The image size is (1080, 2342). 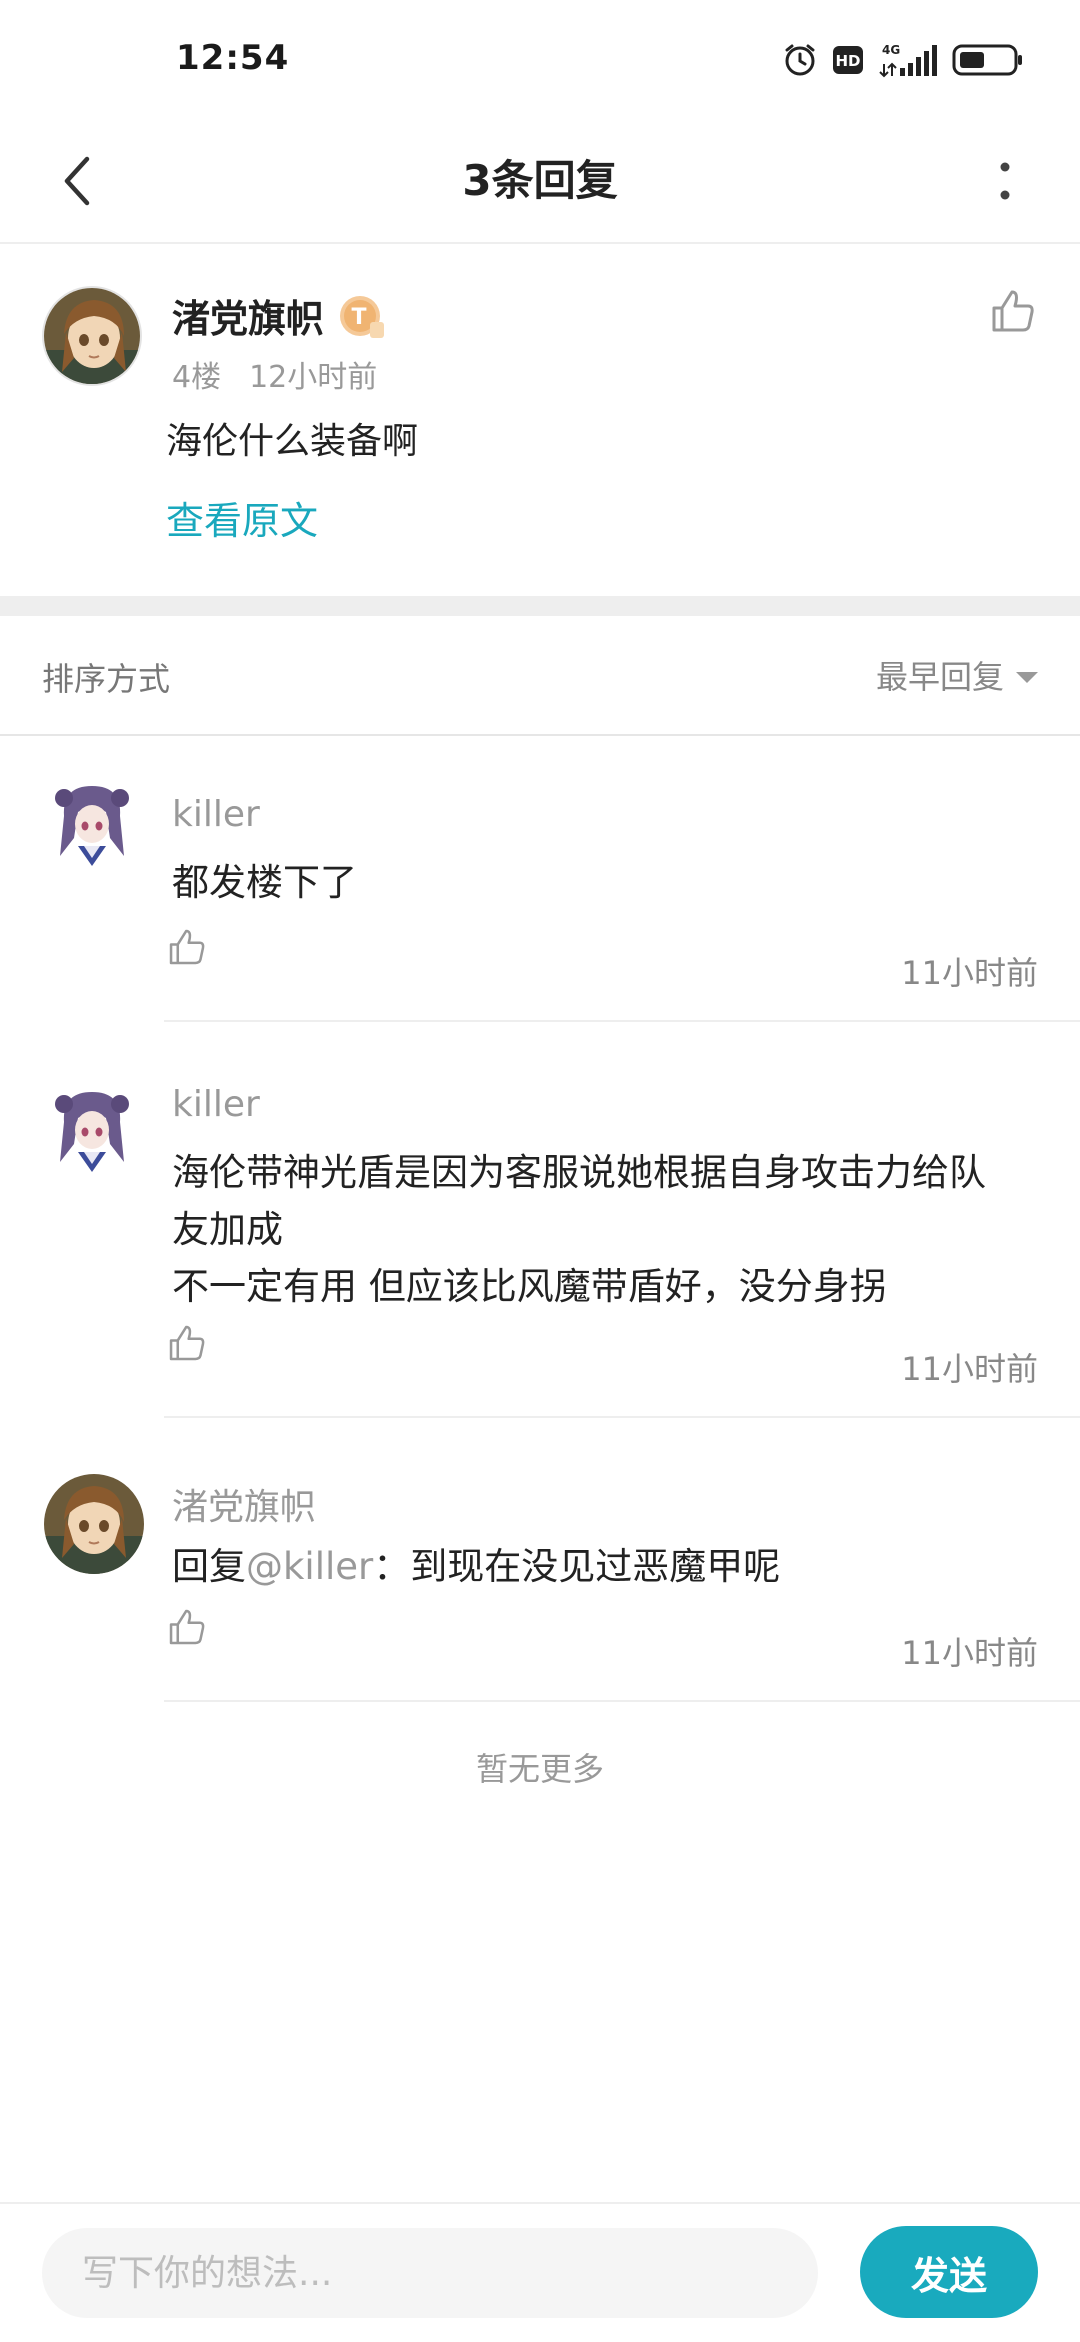 I want to click on top-nav: 3条回复, so click(x=540, y=182).